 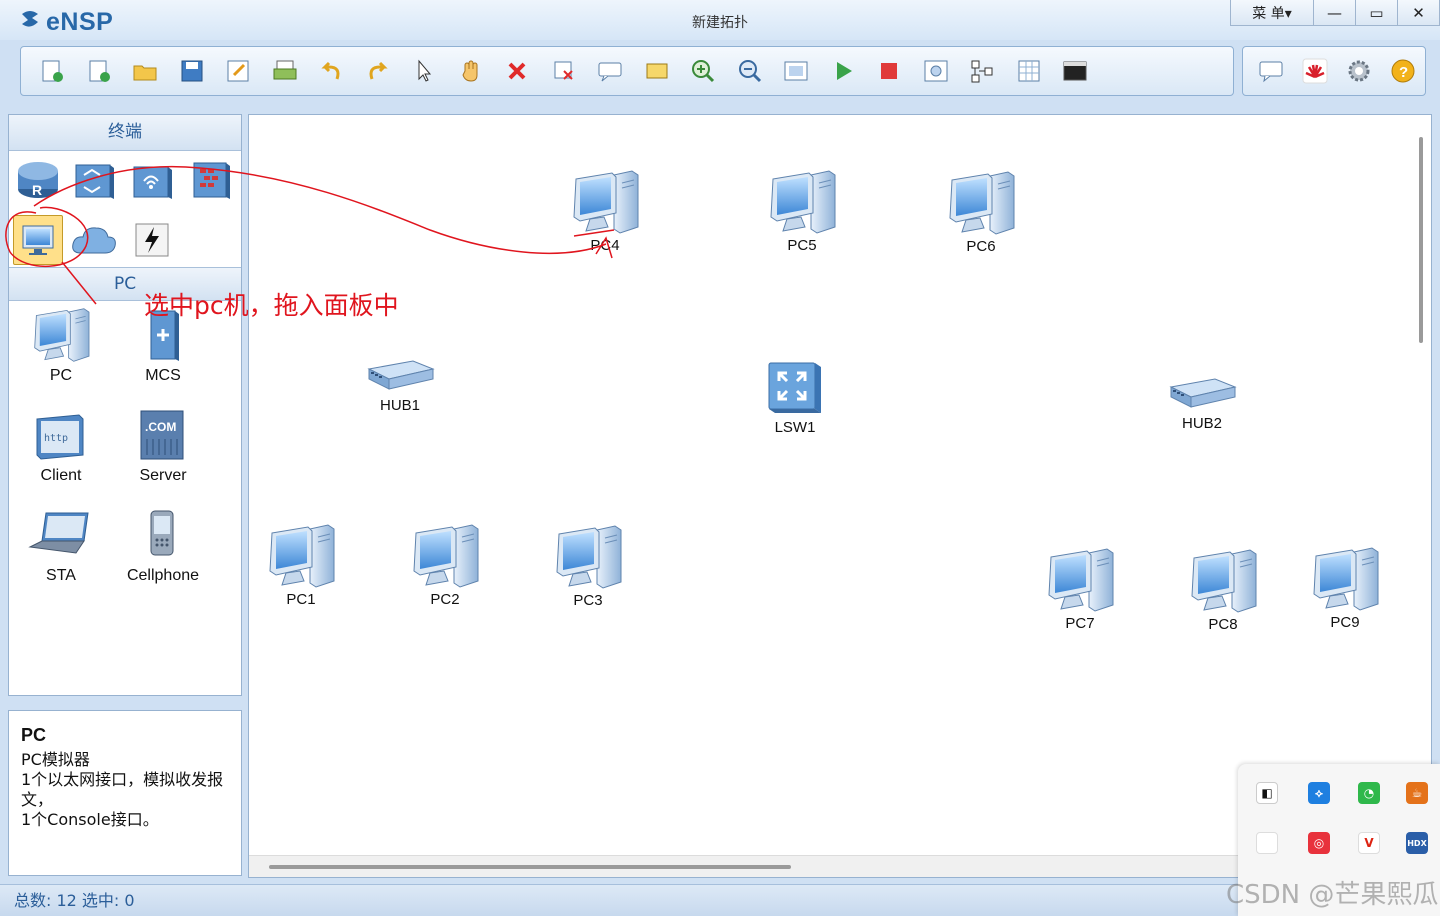 I want to click on redo-icon, so click(x=378, y=70).